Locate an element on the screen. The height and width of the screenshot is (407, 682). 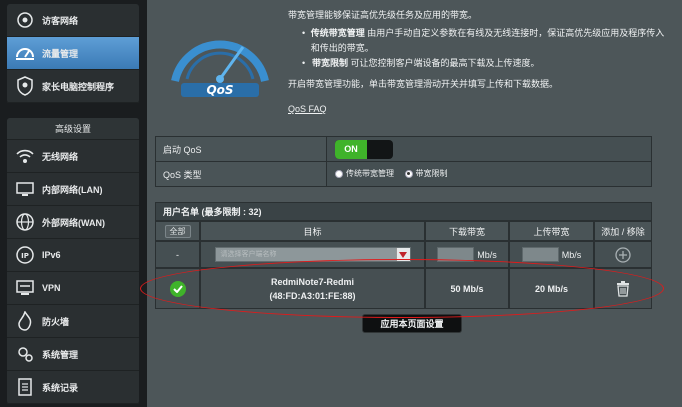
enable-qos-cell: ON is located at coordinates (489, 149).